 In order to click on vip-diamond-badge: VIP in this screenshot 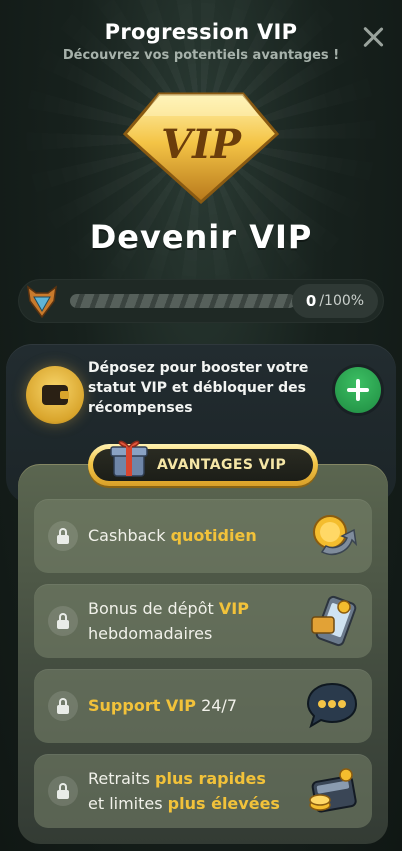, I will do `click(201, 148)`.